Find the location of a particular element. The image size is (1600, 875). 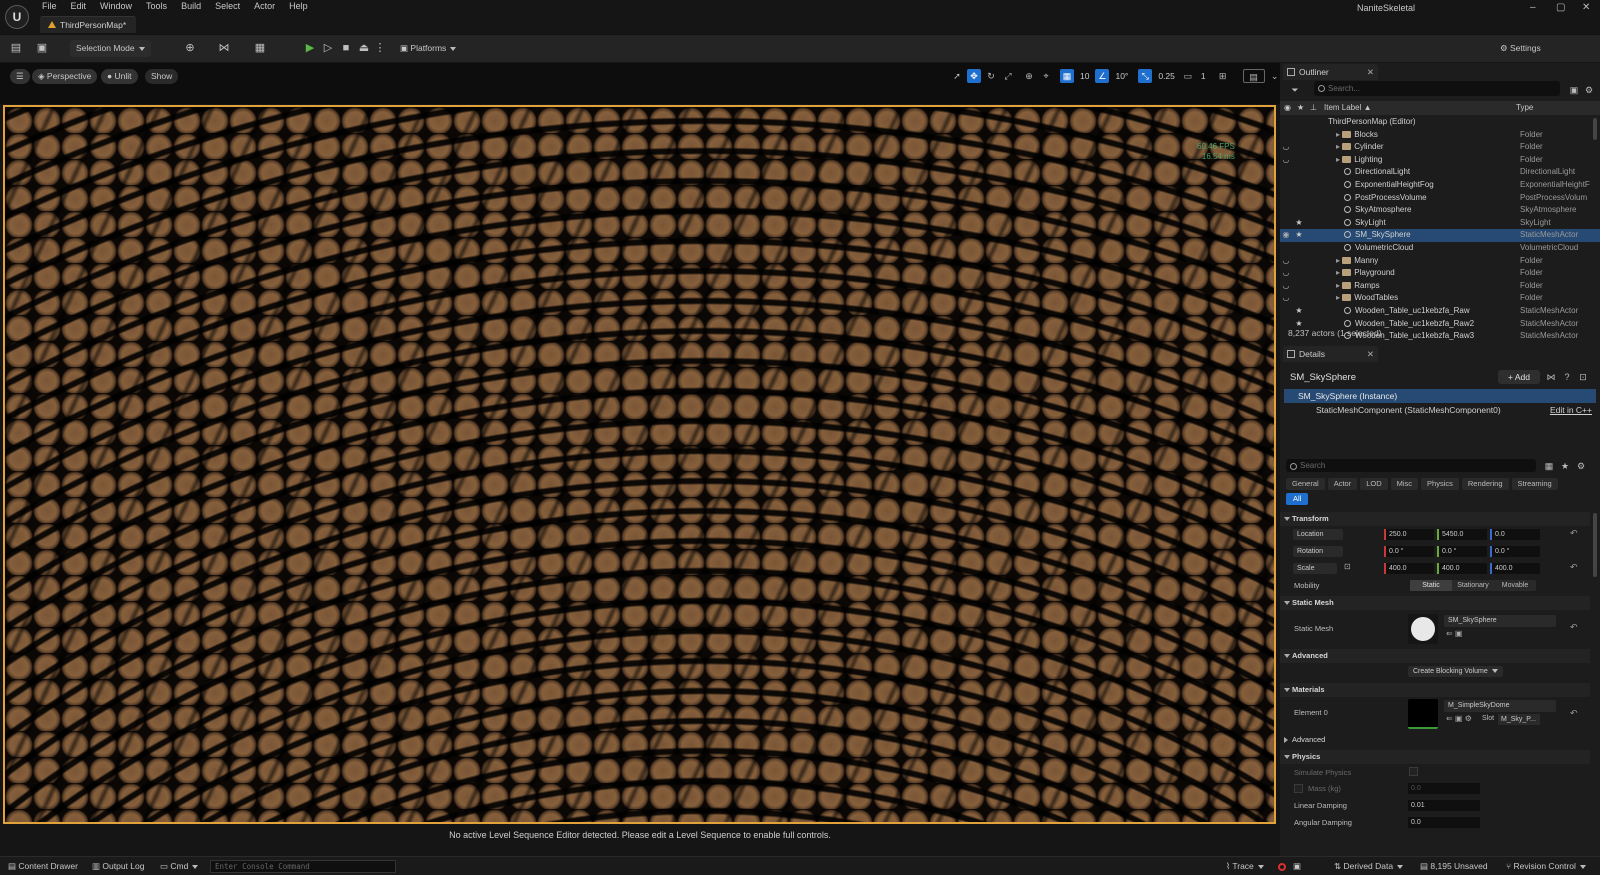

tab-physics: Physics is located at coordinates (1440, 484).